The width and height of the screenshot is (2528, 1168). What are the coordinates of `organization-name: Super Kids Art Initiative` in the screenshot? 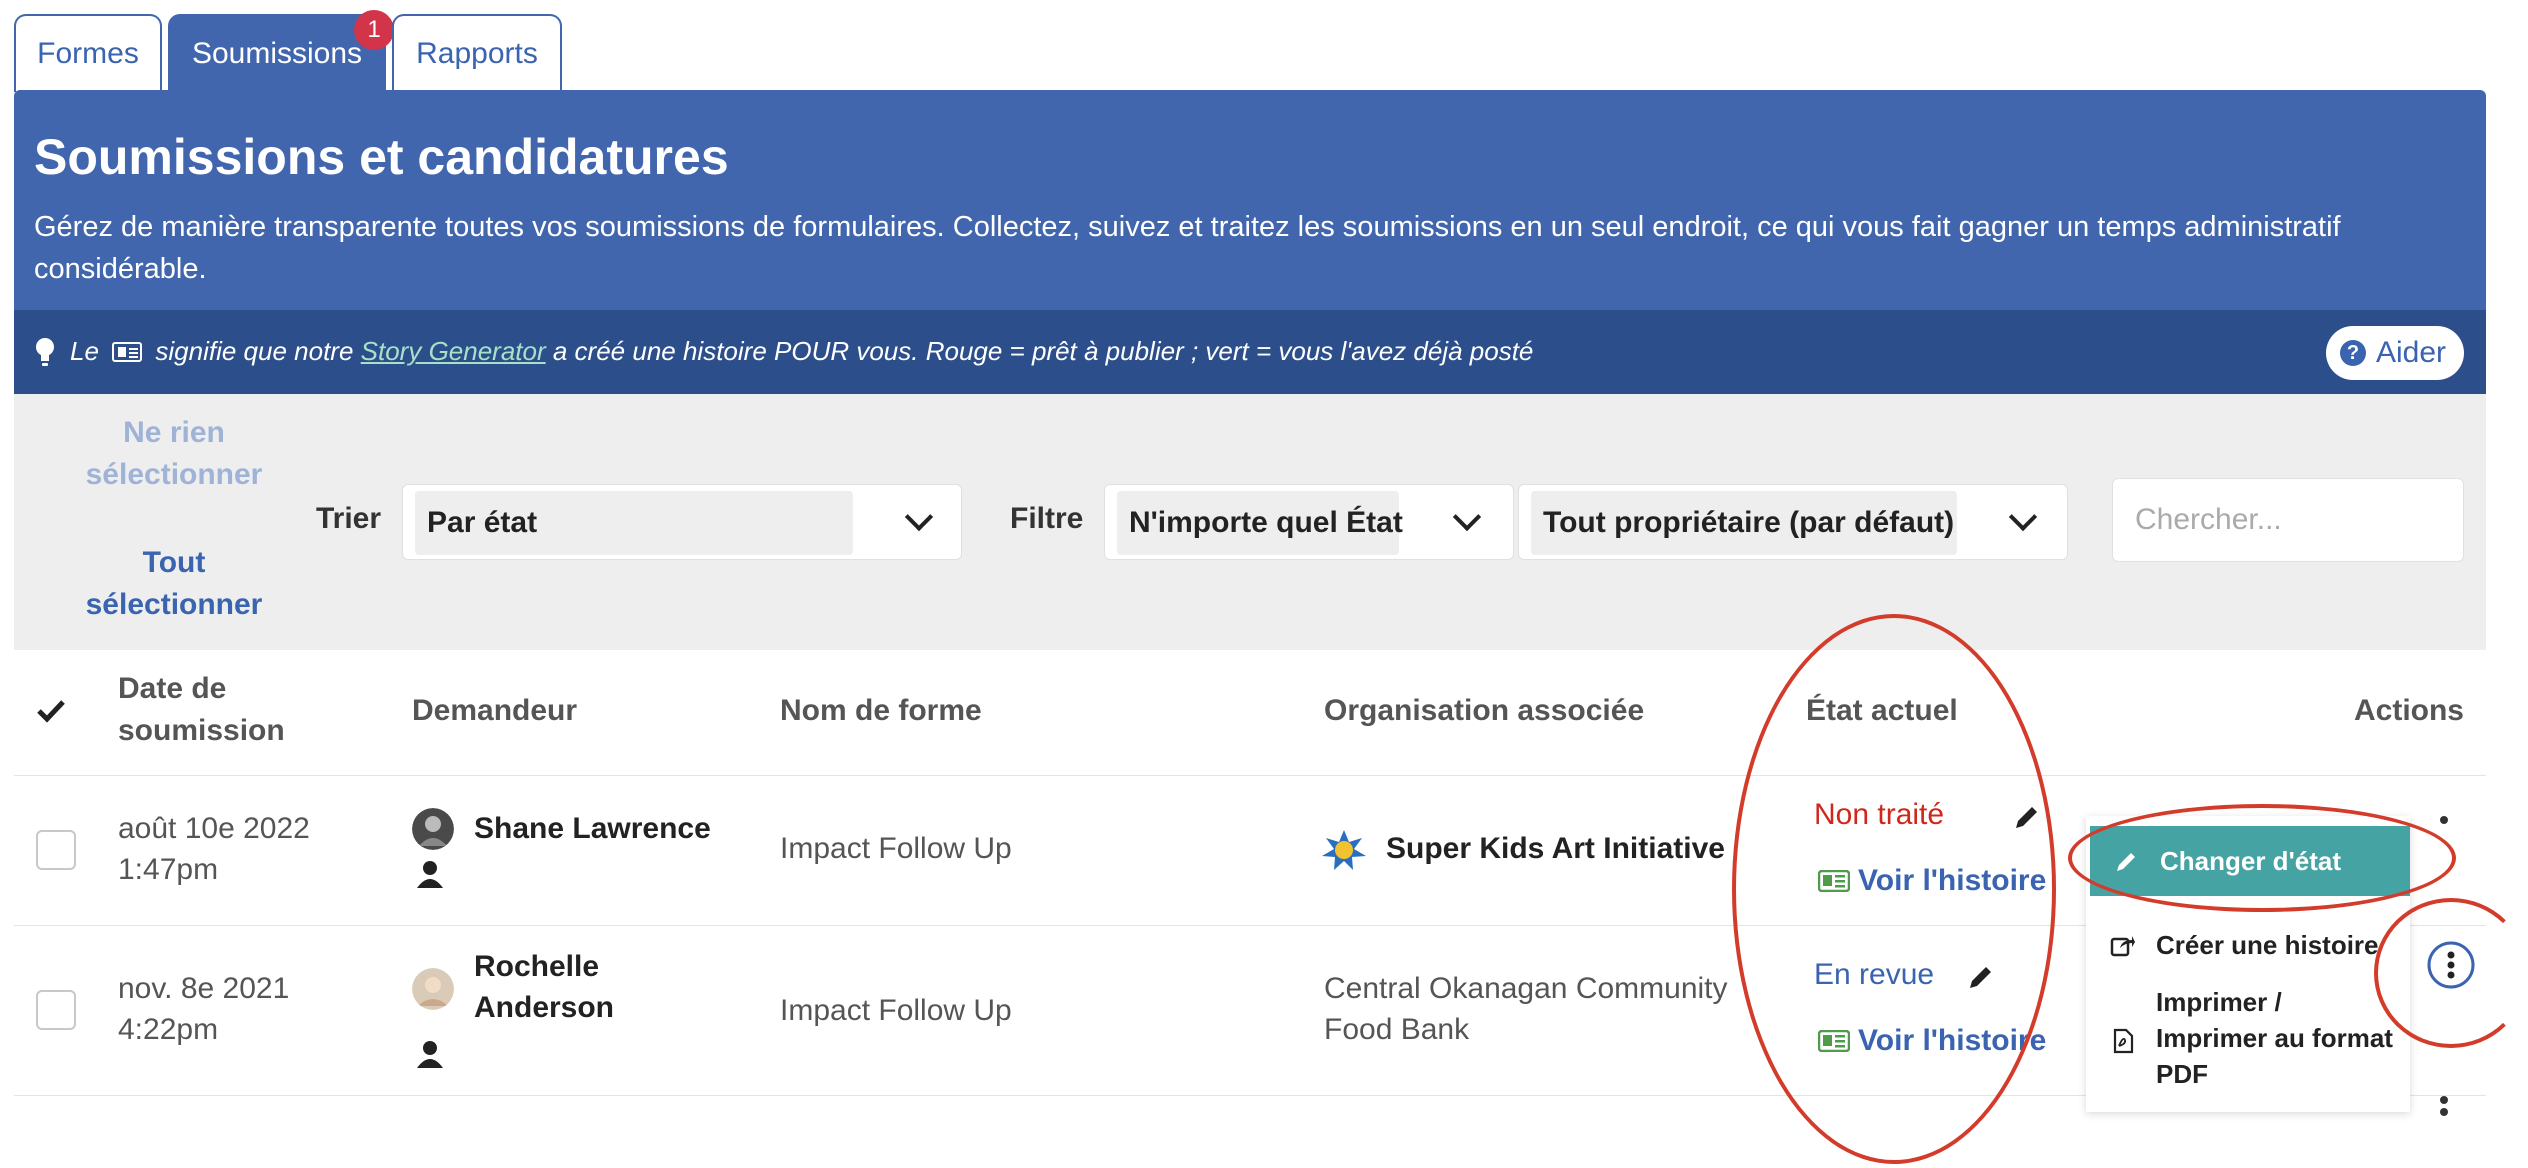 It's located at (1555, 848).